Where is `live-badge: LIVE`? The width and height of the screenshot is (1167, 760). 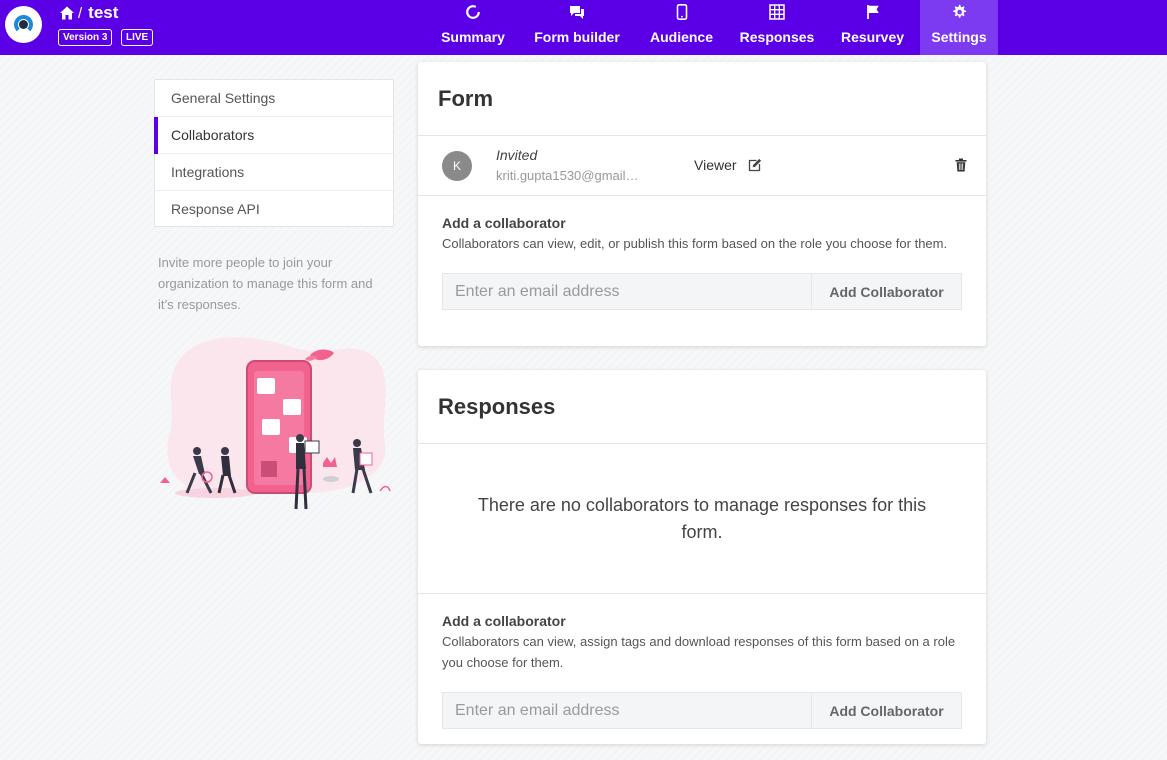
live-badge: LIVE is located at coordinates (137, 37).